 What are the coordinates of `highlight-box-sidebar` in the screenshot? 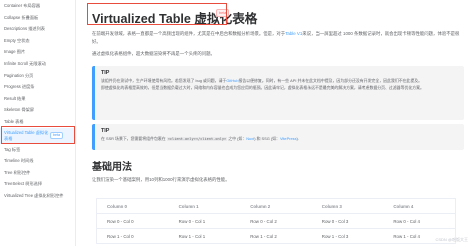 It's located at (38, 135).